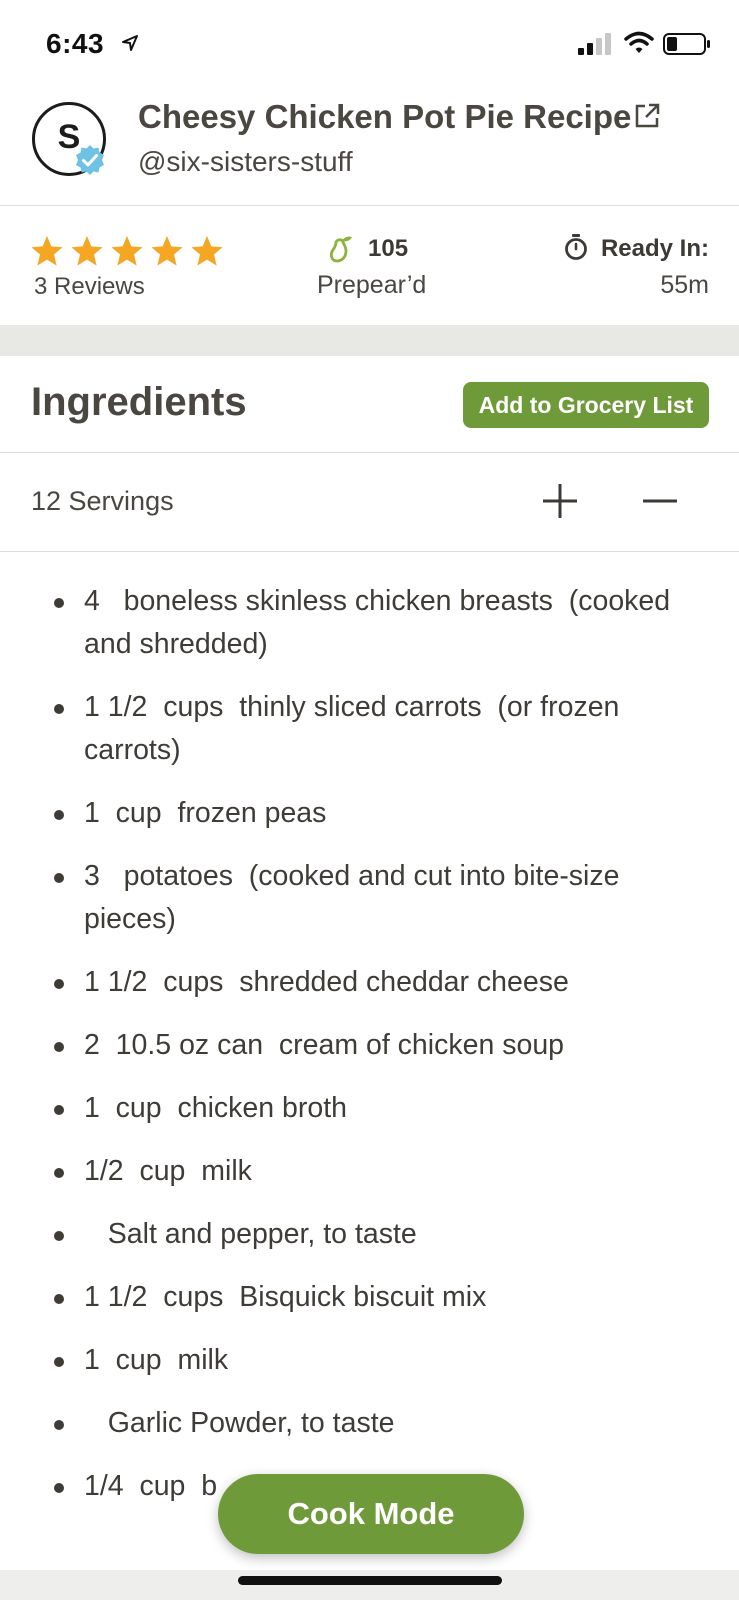  I want to click on increase-servings-button, so click(560, 501).